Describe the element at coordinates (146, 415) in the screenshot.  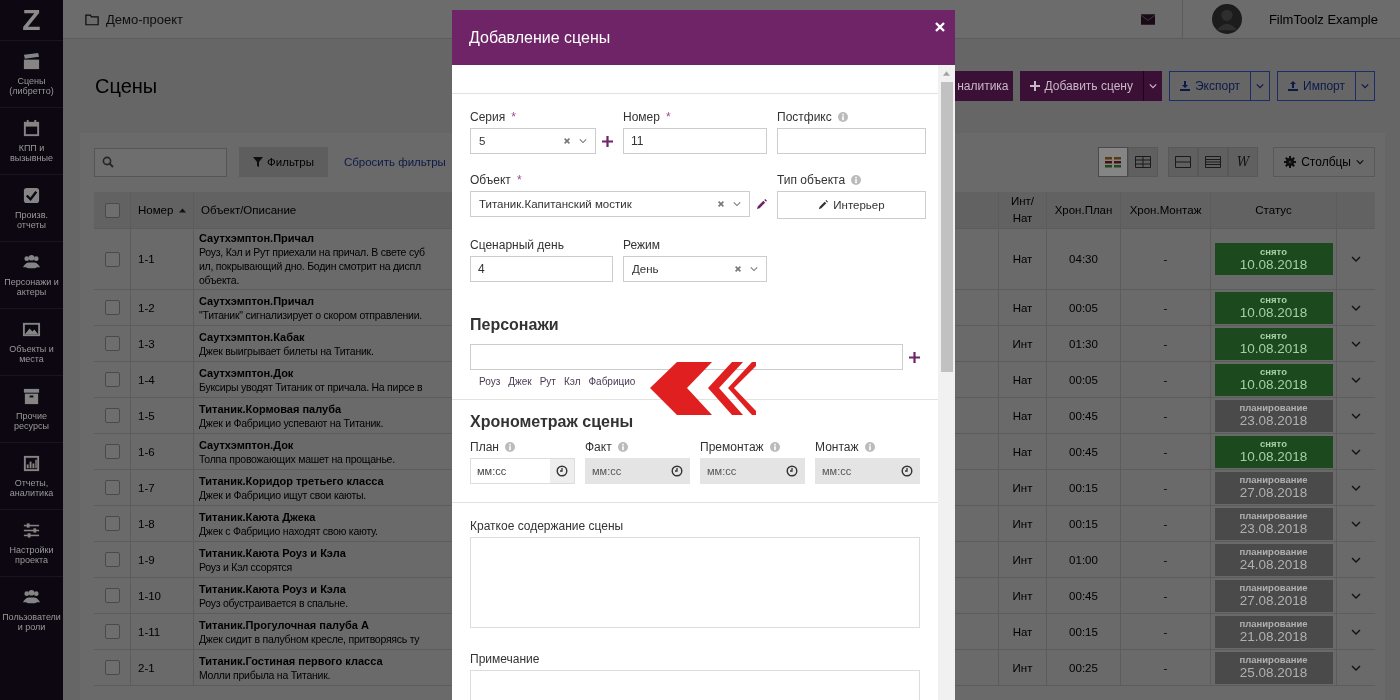
I see `scene-number: 1-5` at that location.